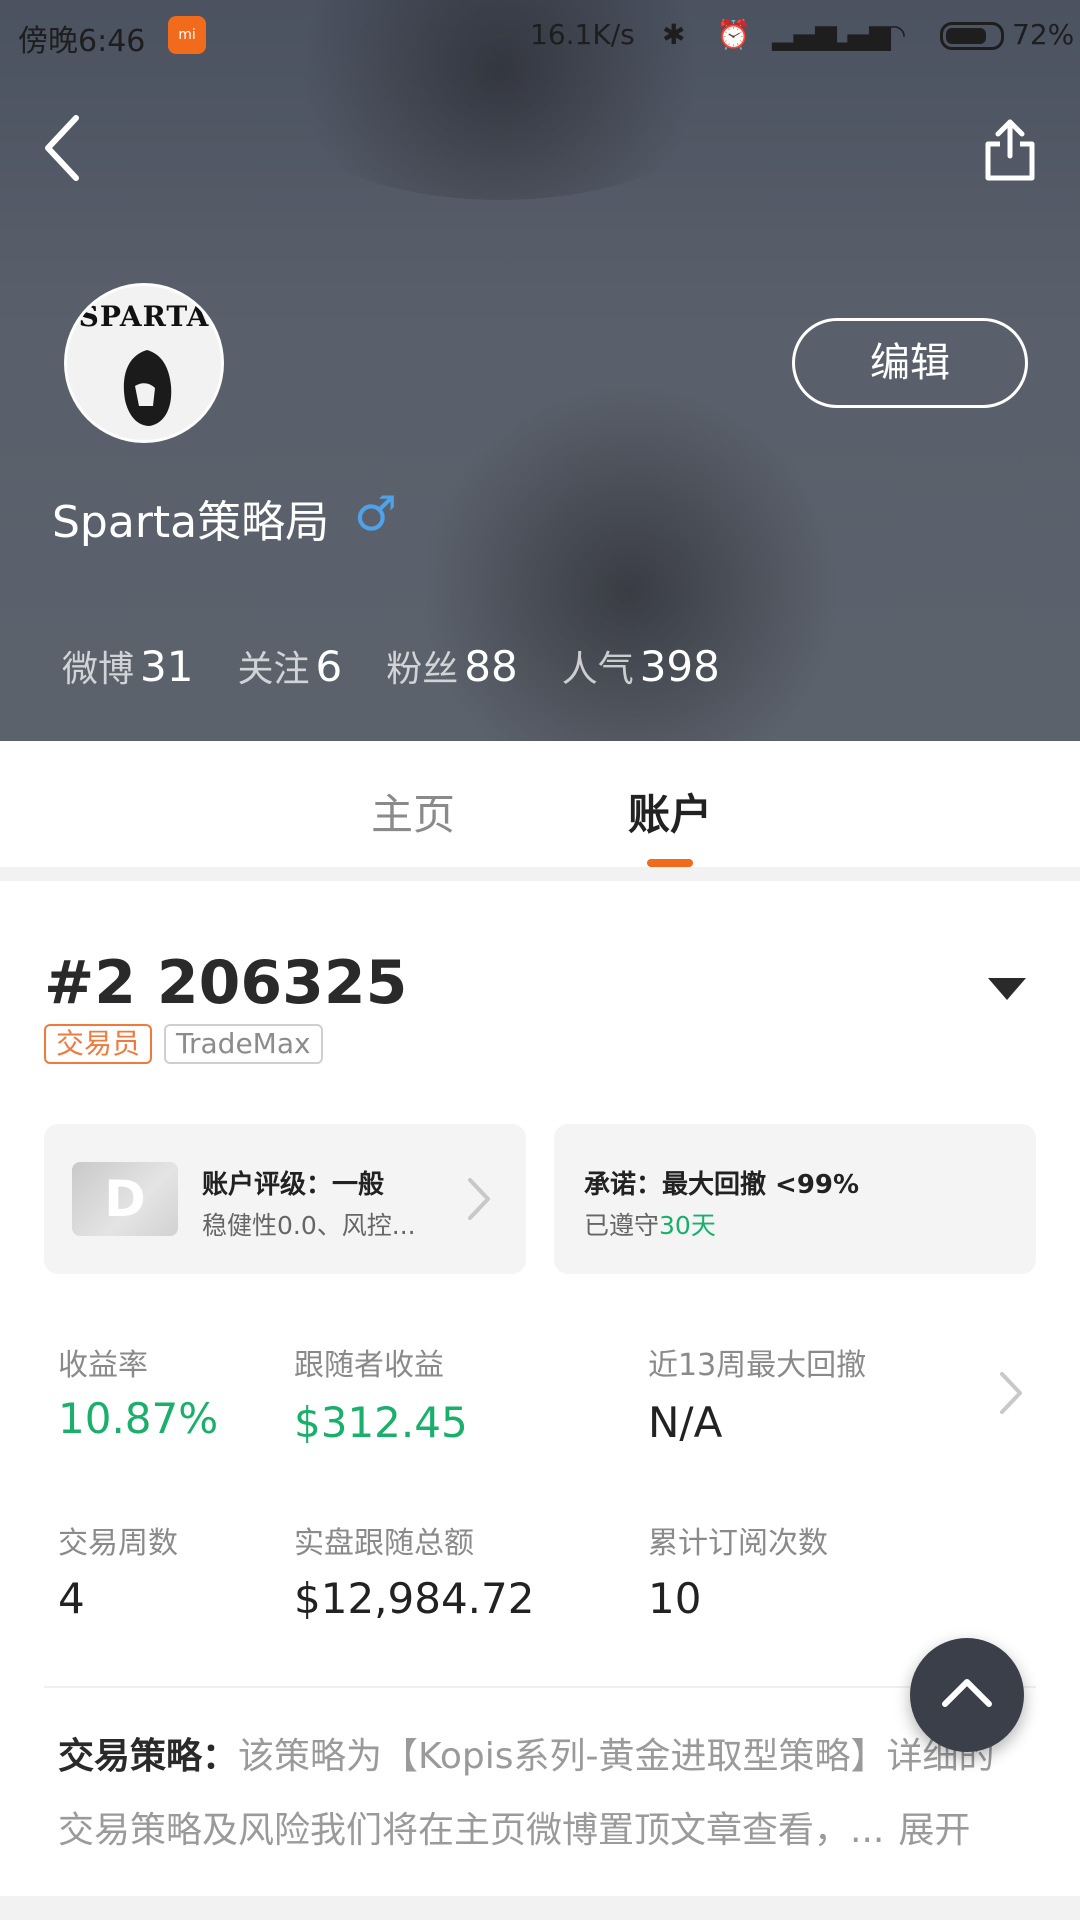 Image resolution: width=1080 pixels, height=1920 pixels. I want to click on promise-kept: 已遵守30天, so click(650, 1224).